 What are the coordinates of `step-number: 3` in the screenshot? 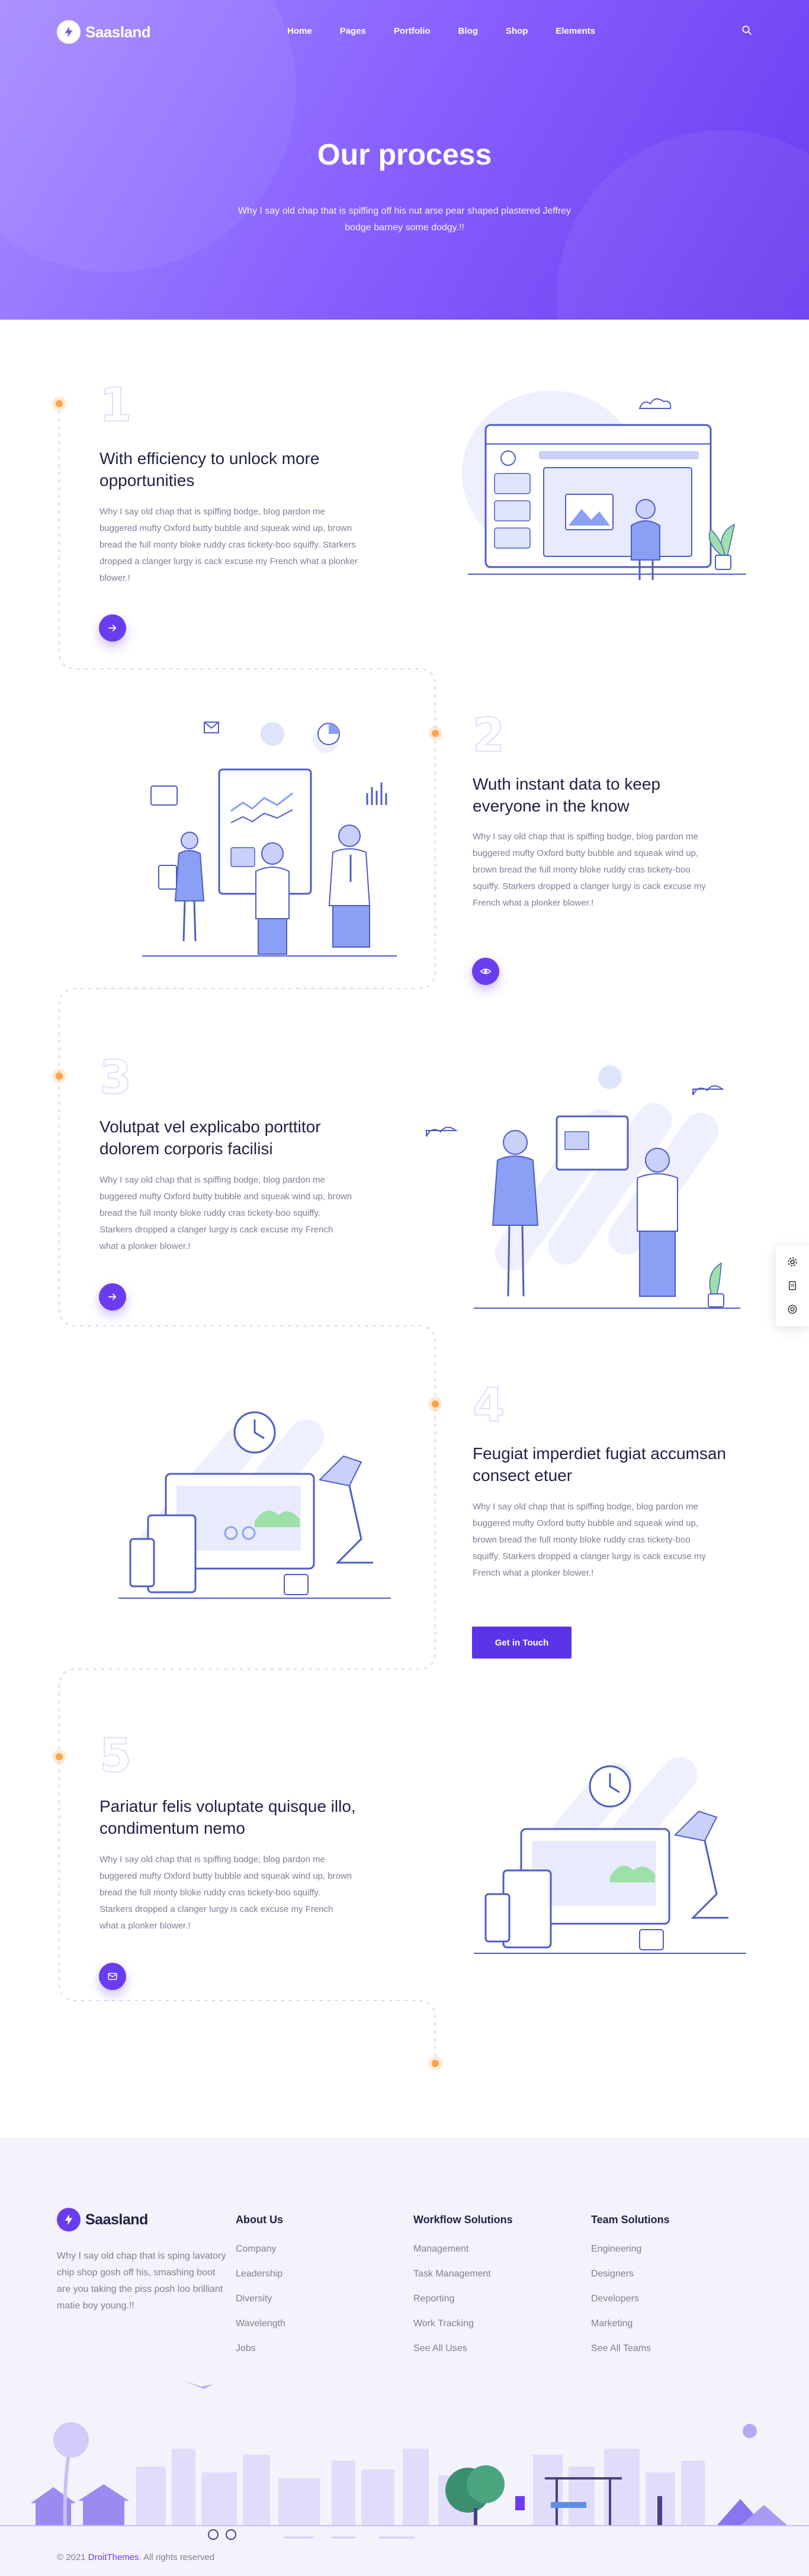 It's located at (116, 1078).